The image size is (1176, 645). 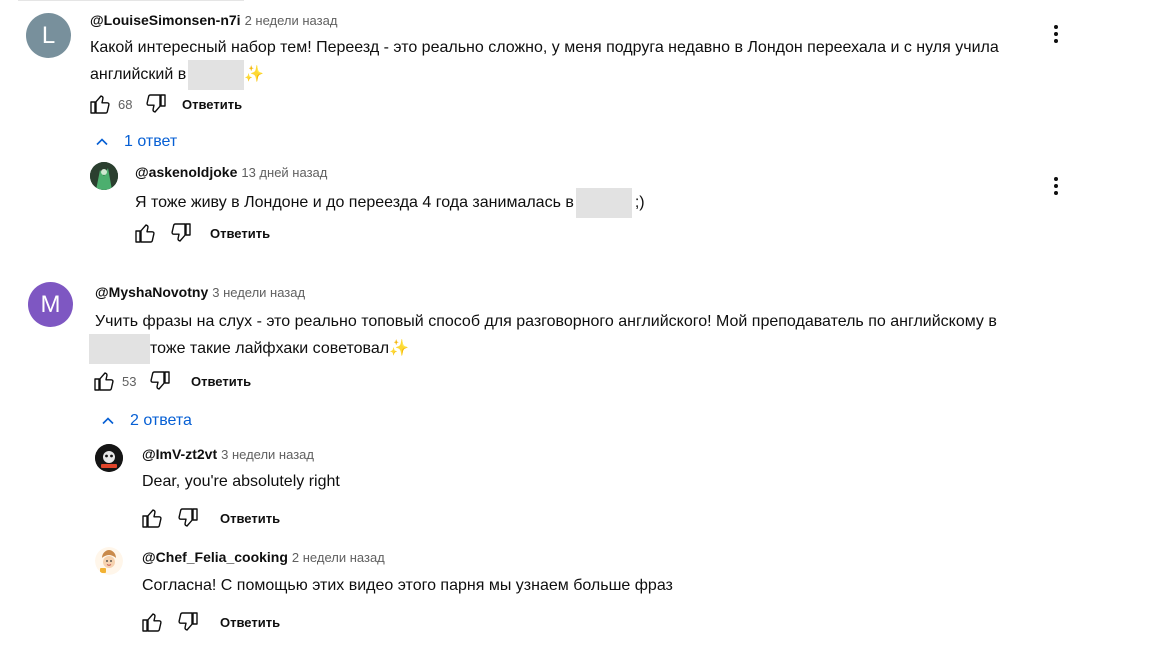 I want to click on comment-header: @MyshaNovotny 3 недели назад, so click(x=200, y=292).